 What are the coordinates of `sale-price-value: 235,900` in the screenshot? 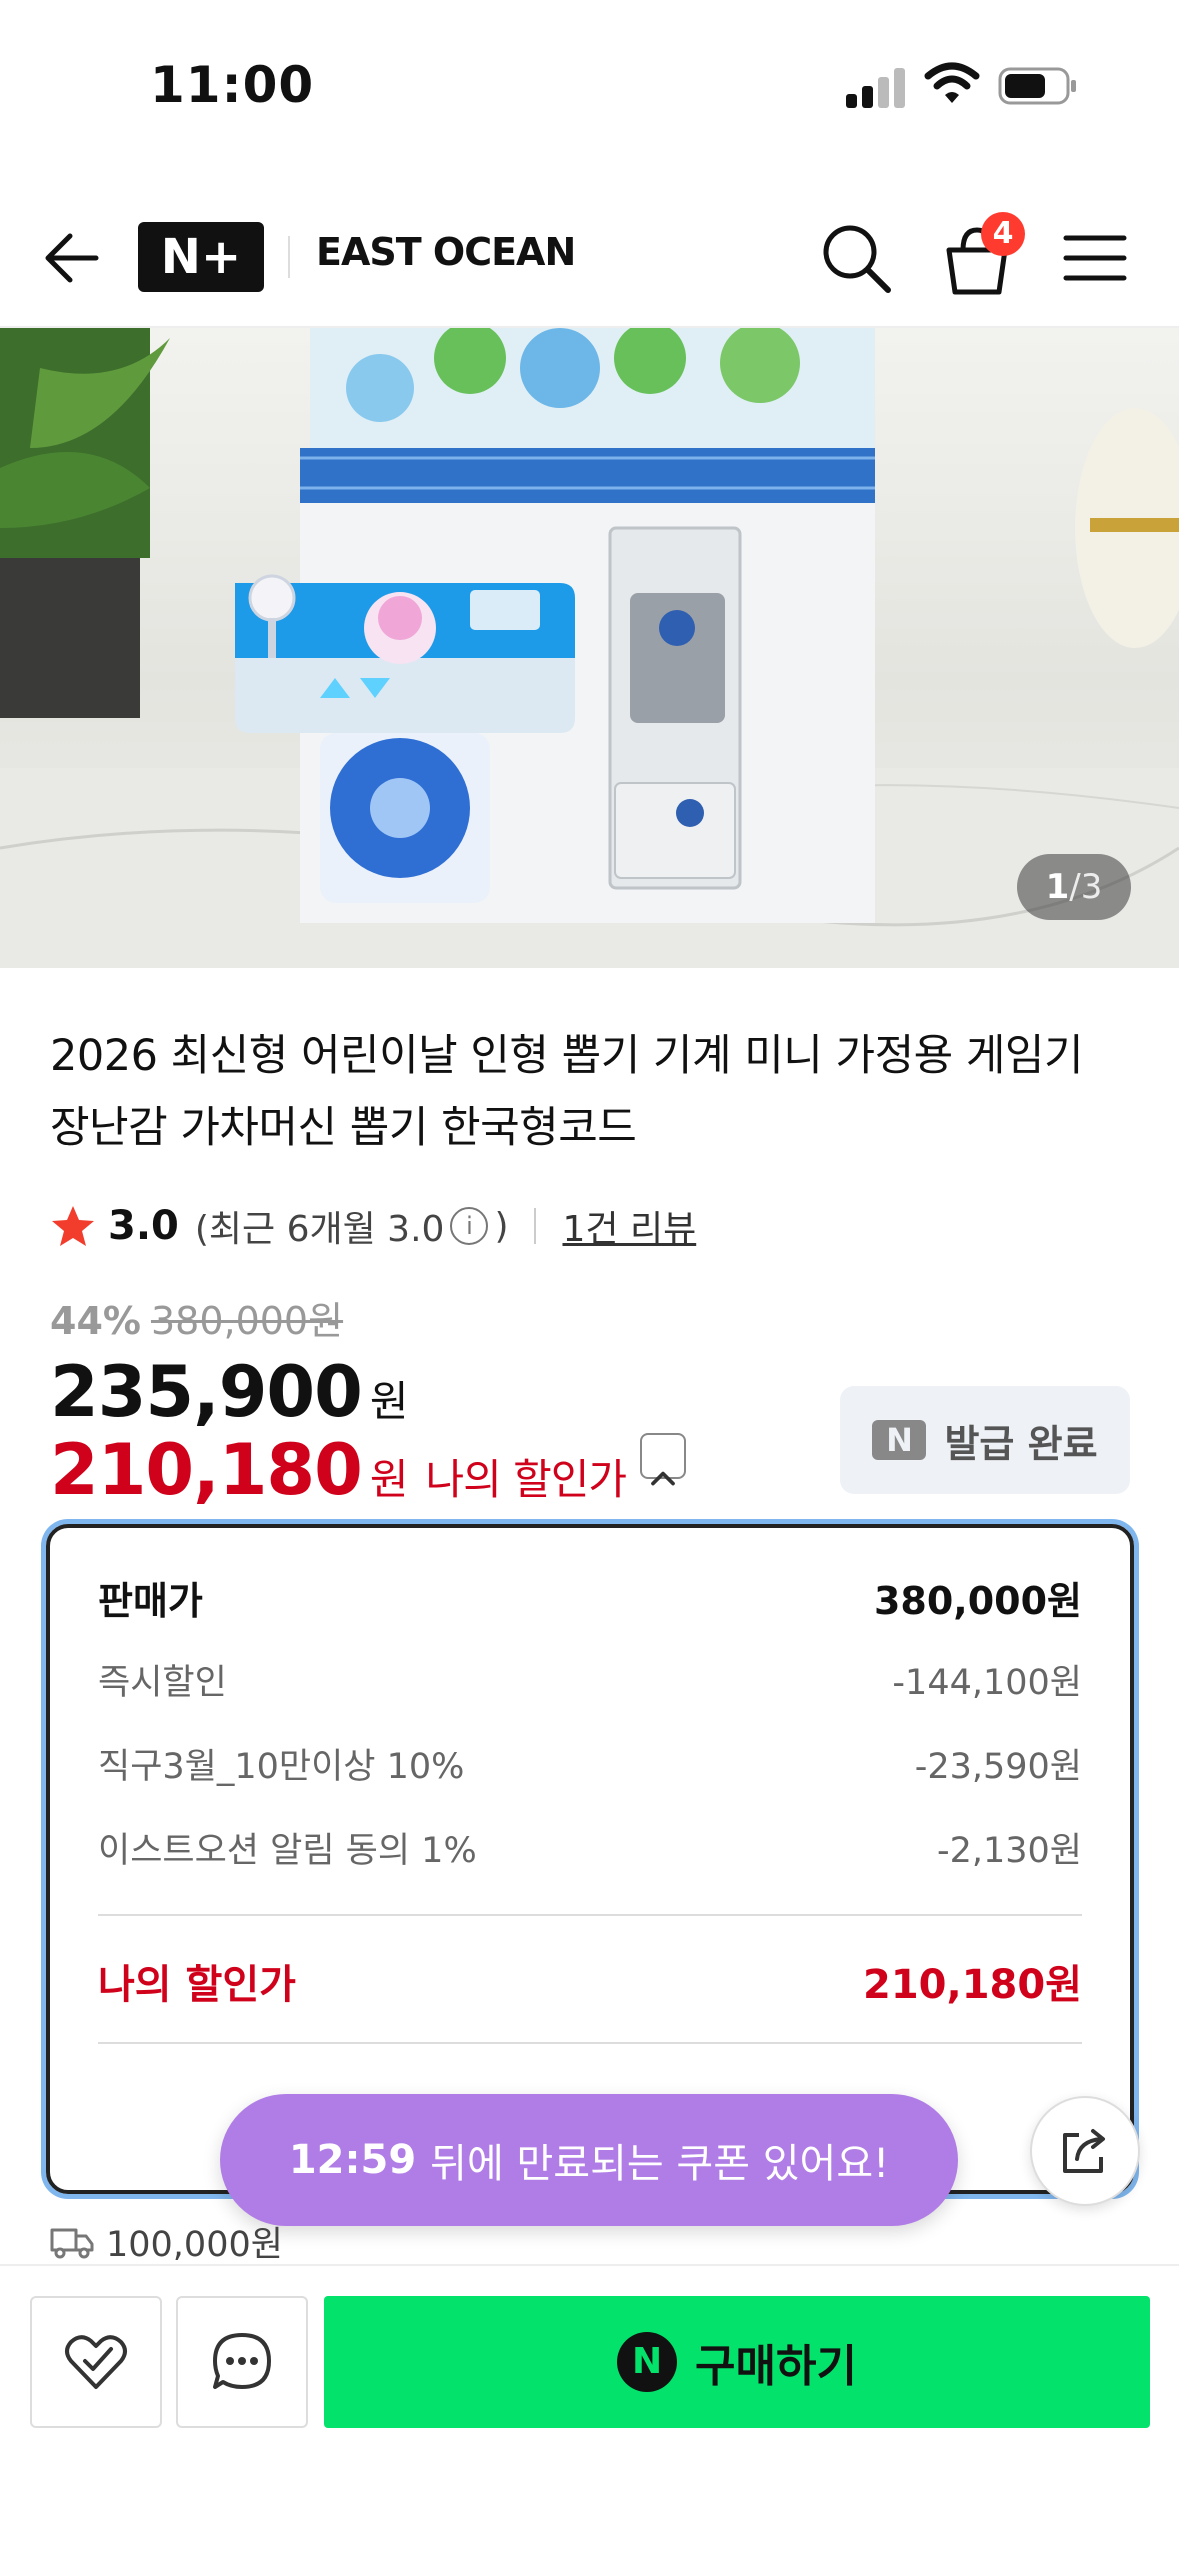 It's located at (206, 1392).